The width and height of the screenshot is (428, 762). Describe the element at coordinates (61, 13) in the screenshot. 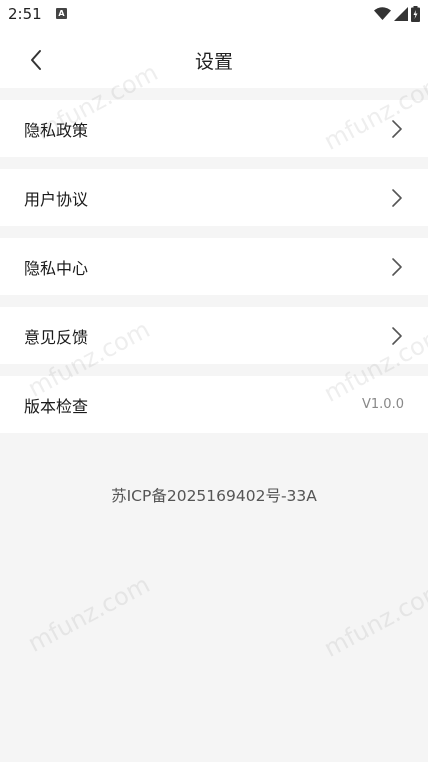

I see `notification-icon: A` at that location.